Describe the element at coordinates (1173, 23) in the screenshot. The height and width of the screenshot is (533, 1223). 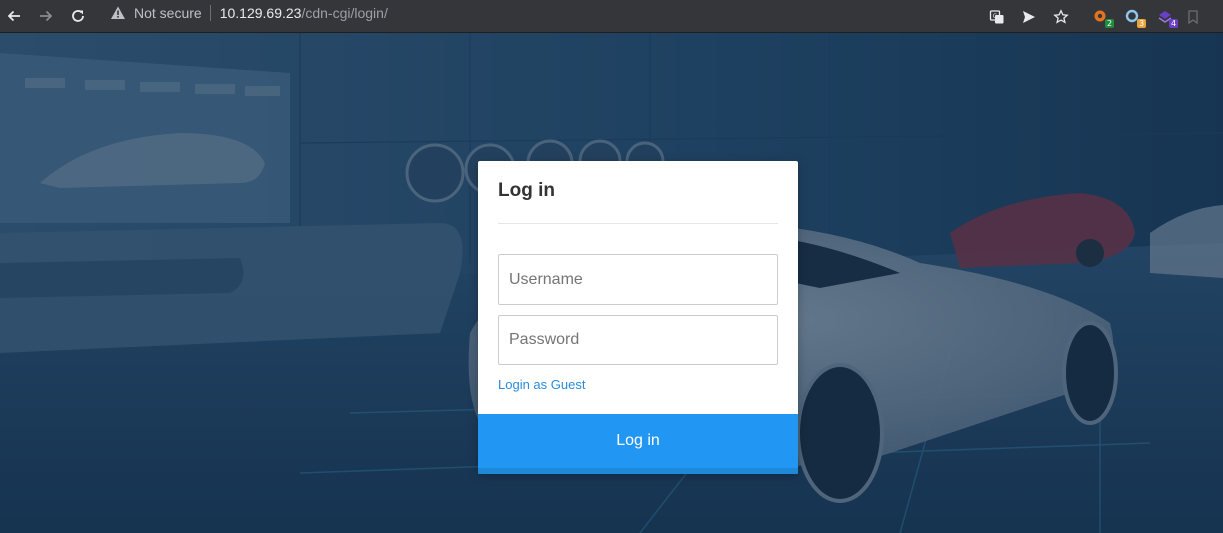
I see `extension-3-badge: 4` at that location.